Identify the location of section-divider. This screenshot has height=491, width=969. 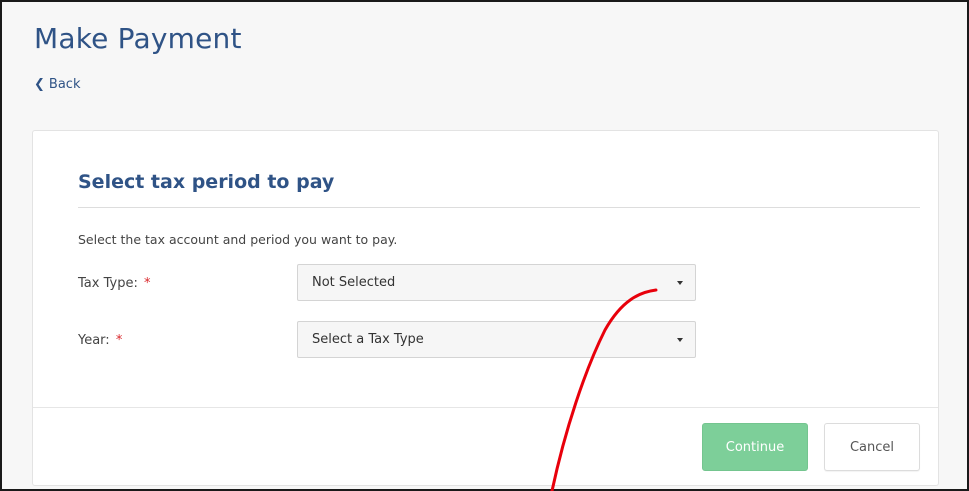
(499, 207).